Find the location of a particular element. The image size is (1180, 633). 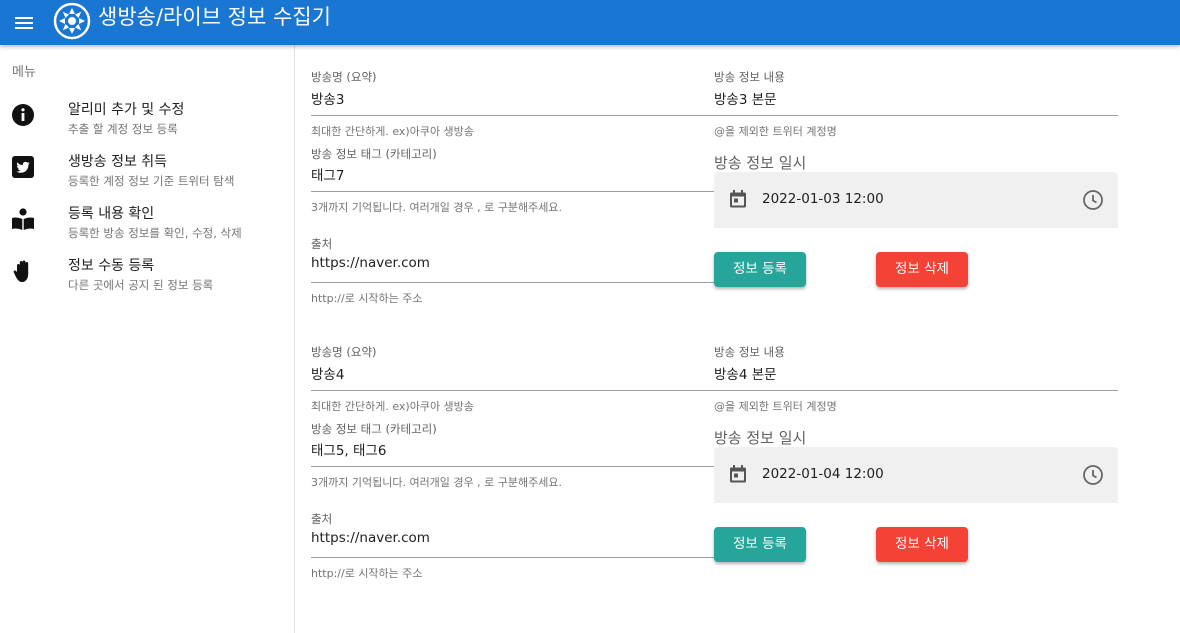

hamburger-menu-icon is located at coordinates (24, 23).